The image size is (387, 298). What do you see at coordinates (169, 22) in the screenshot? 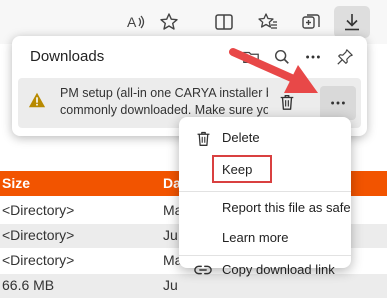
I see `favorite-star-icon` at bounding box center [169, 22].